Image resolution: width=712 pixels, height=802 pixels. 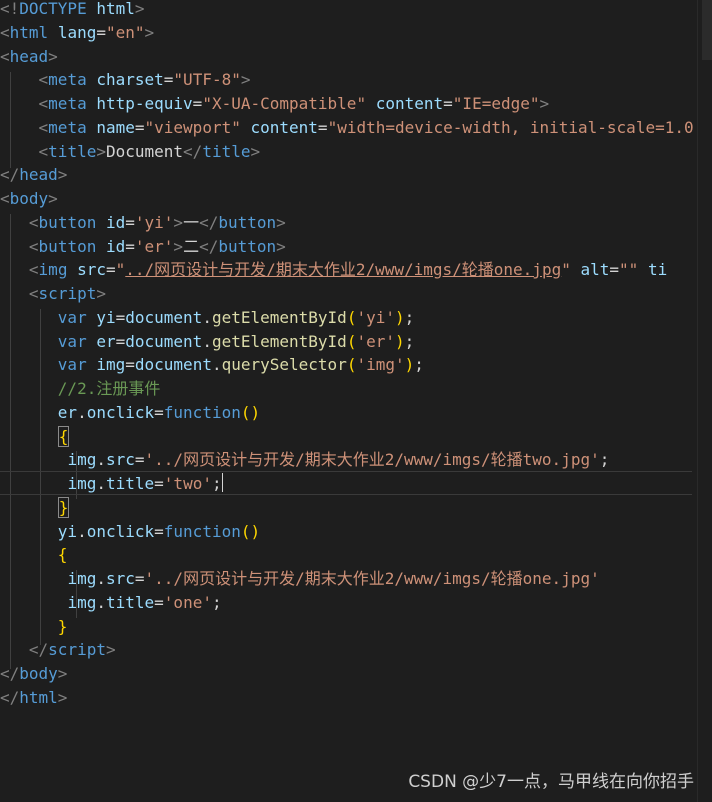 I want to click on code-line-14: var yi=document.getElementById('yi');, so click(x=356, y=318).